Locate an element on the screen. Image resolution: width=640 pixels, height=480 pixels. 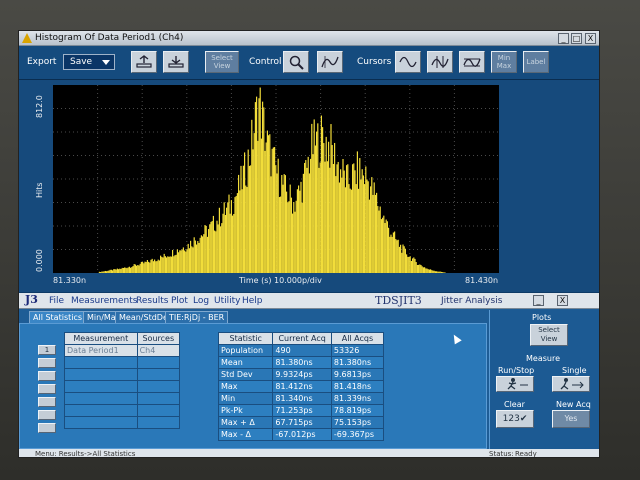
clear-button: 123✔ is located at coordinates (515, 419).